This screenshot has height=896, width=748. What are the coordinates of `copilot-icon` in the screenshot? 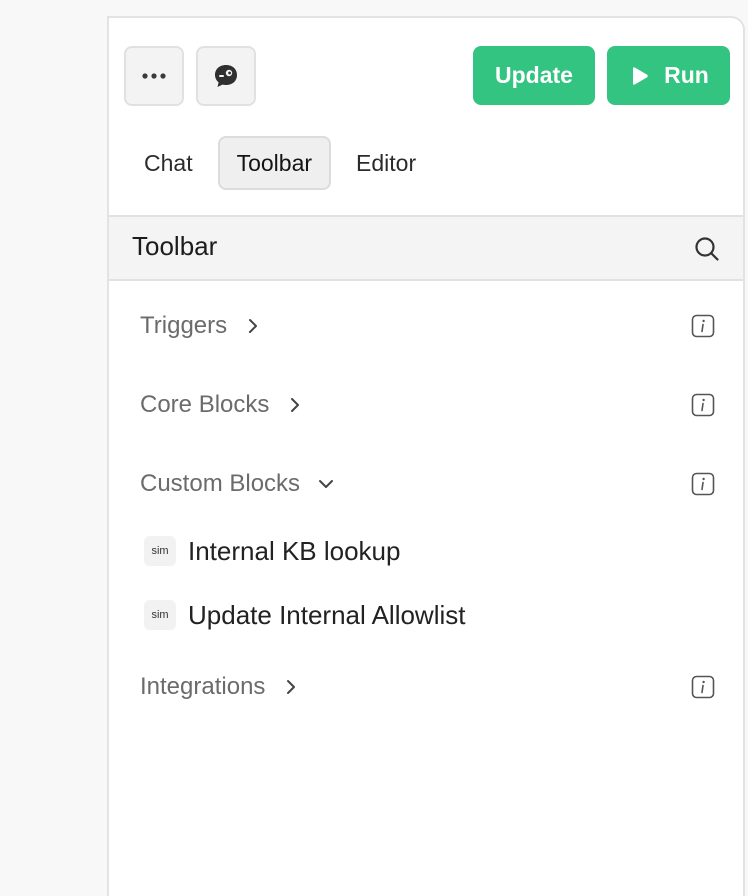 It's located at (226, 76).